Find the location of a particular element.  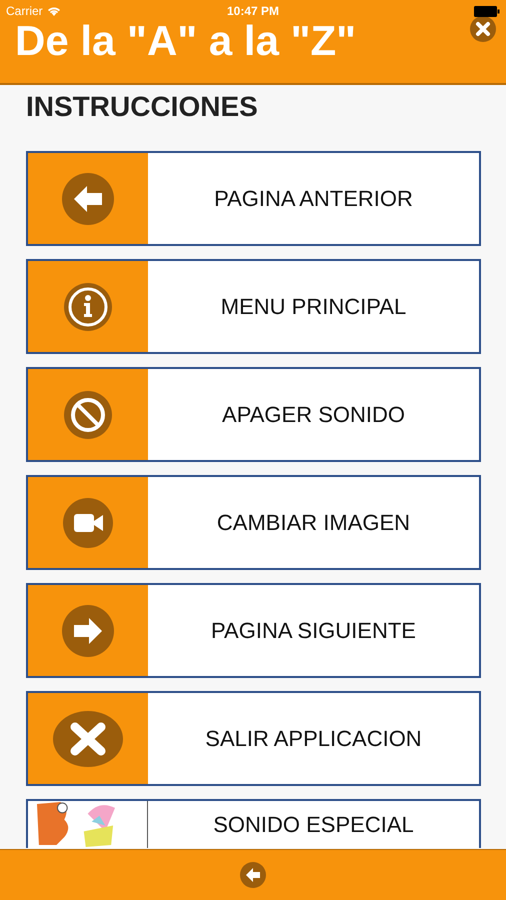

video-camera-icon is located at coordinates (88, 523).